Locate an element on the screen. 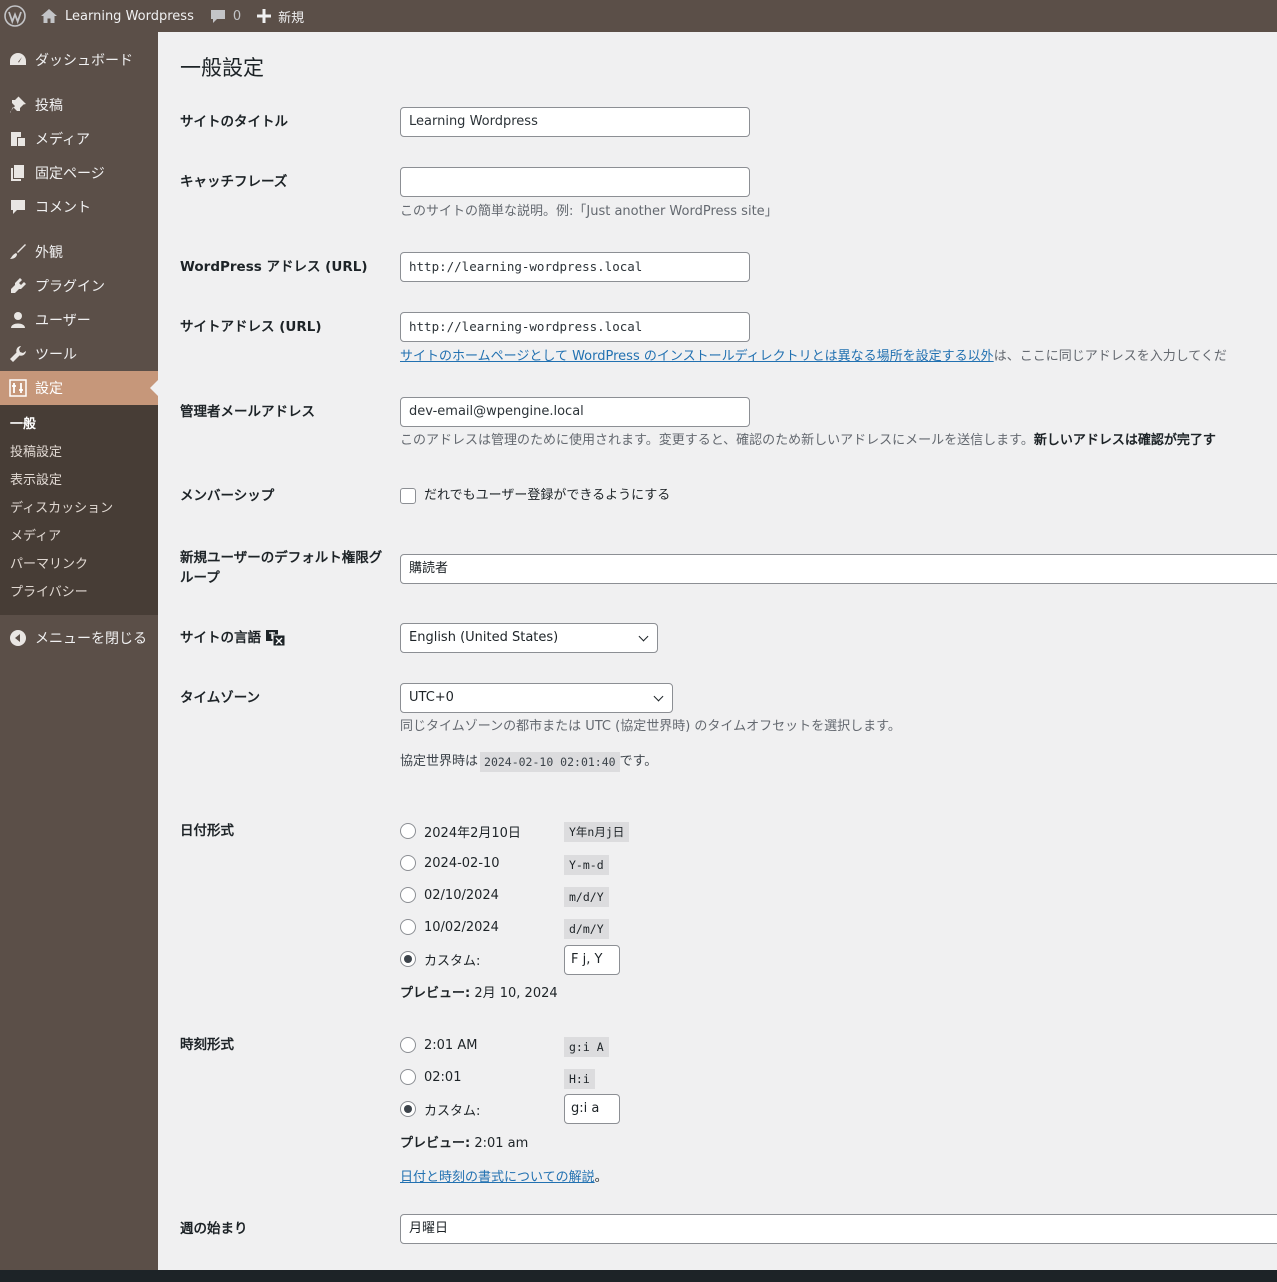  menu-pages: 固定ページ is located at coordinates (79, 173).